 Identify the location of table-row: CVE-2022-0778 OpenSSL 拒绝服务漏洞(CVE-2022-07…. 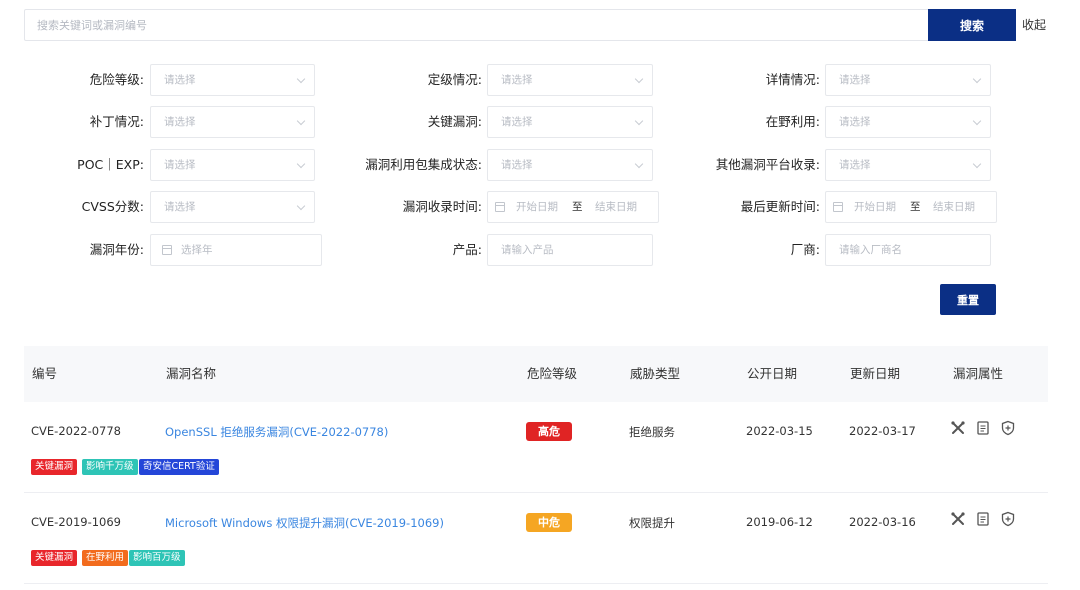
(536, 448).